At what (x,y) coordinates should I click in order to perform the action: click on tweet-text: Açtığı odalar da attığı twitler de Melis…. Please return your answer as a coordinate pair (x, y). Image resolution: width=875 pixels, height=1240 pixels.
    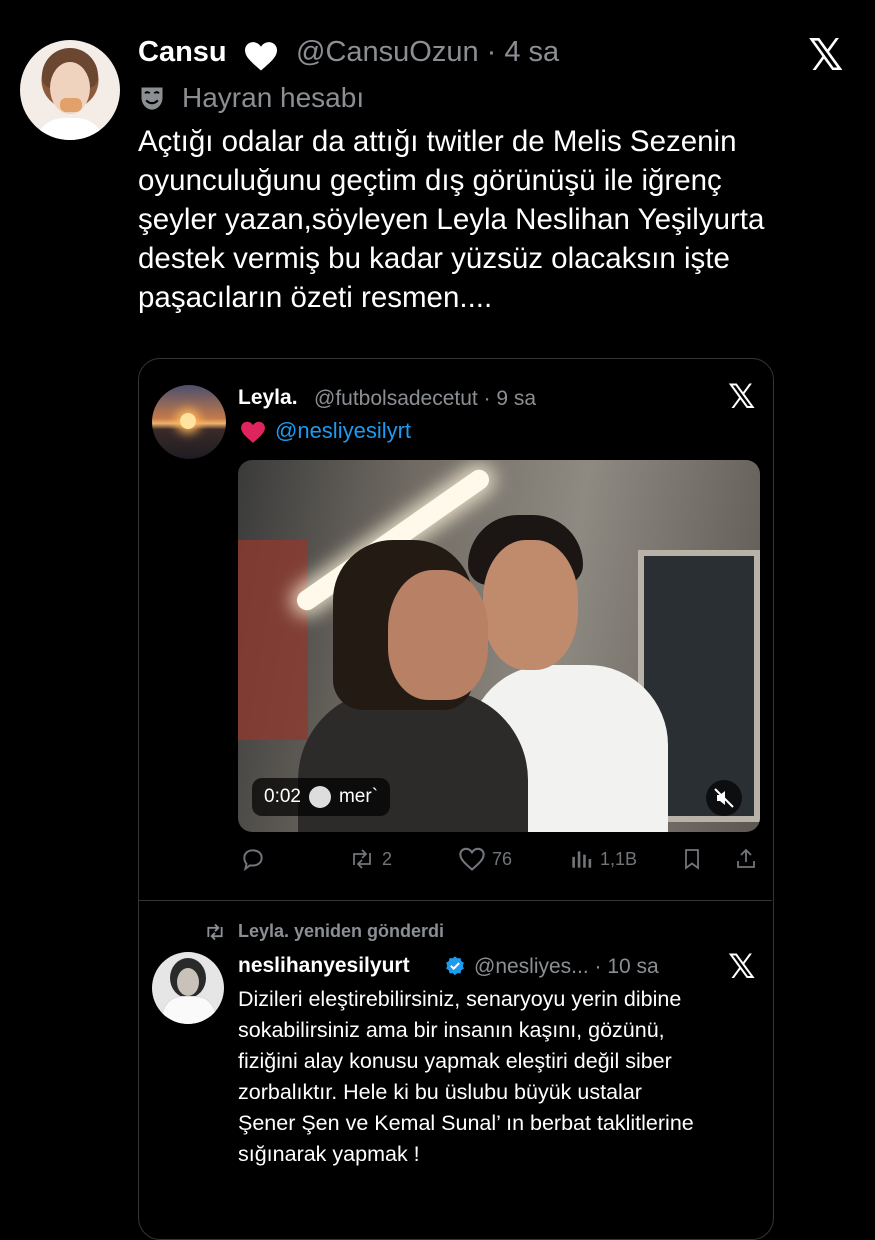
    Looking at the image, I should click on (451, 219).